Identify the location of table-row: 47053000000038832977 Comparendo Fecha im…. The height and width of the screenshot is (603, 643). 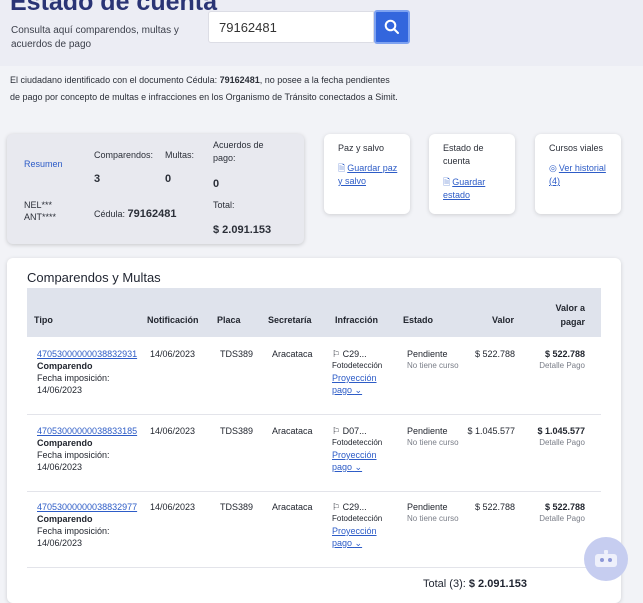
(314, 529).